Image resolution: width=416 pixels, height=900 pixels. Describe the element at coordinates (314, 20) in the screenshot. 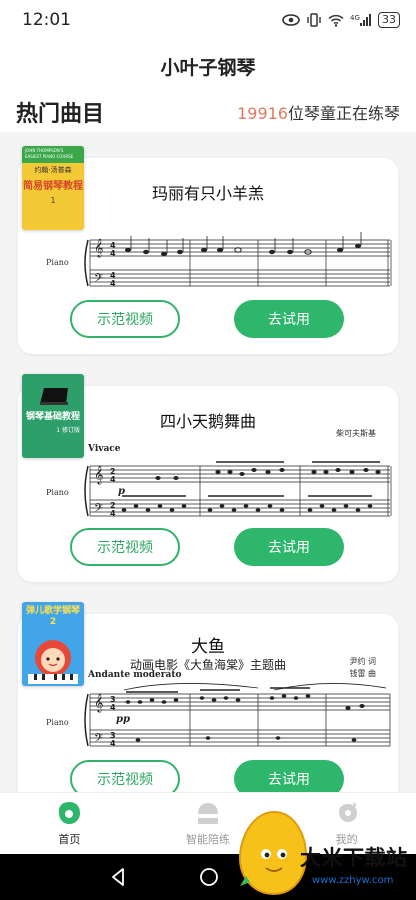

I see `vibrate-icon` at that location.